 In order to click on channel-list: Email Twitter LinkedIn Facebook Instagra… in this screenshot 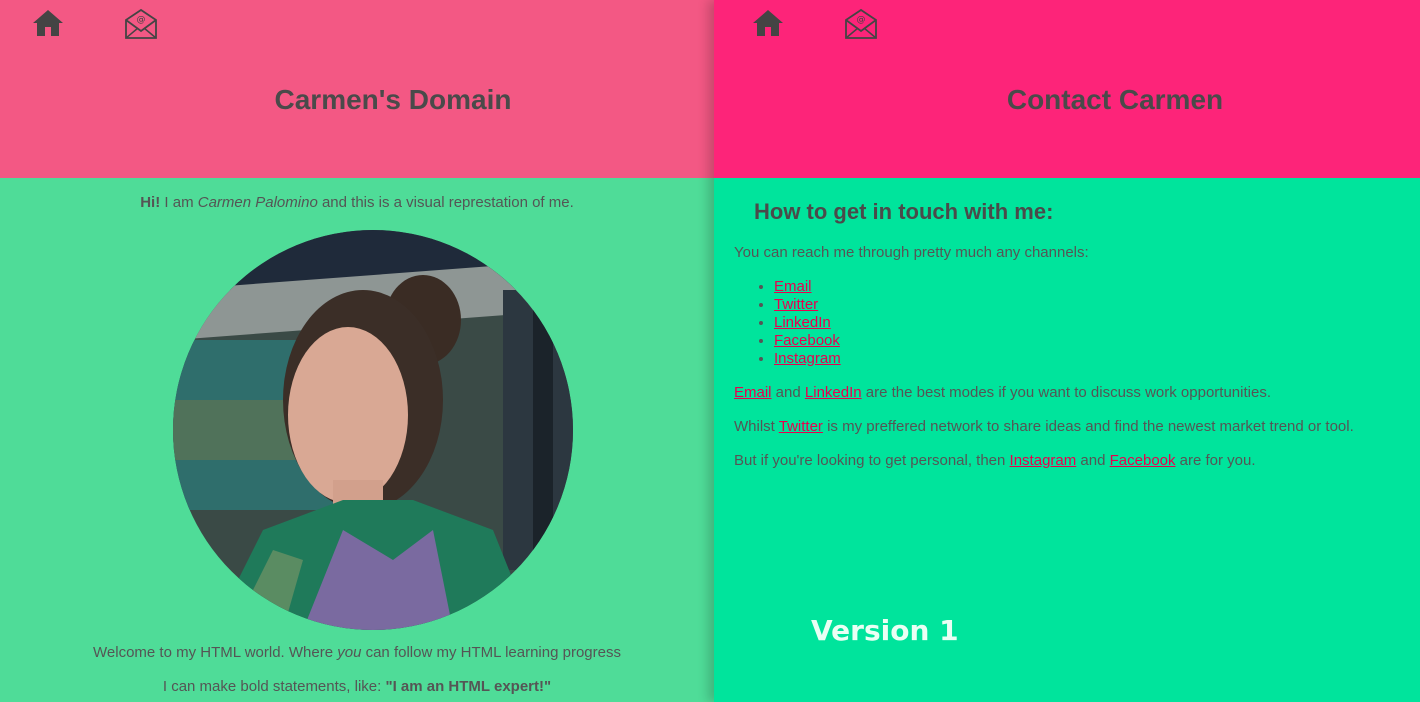, I will do `click(1097, 323)`.